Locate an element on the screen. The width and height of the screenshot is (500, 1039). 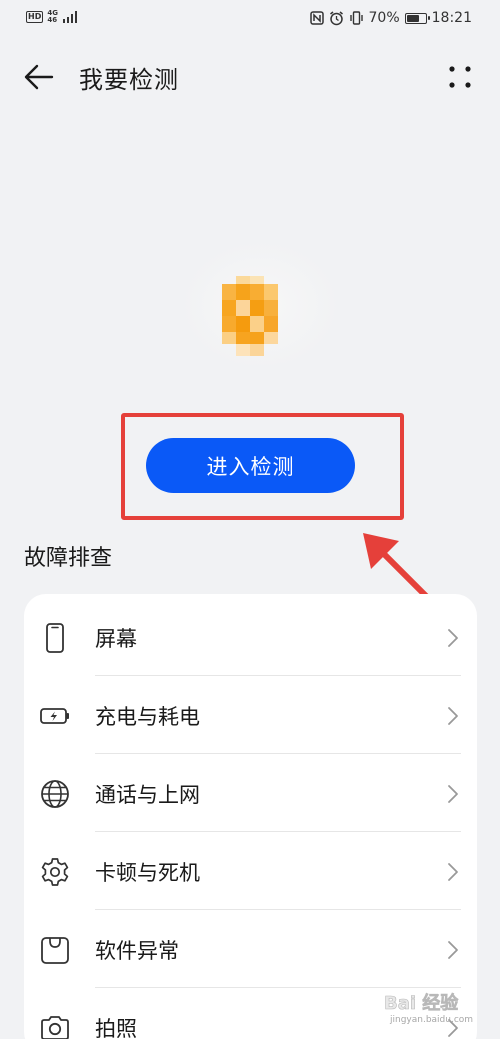
signal-icon is located at coordinates (69, 17).